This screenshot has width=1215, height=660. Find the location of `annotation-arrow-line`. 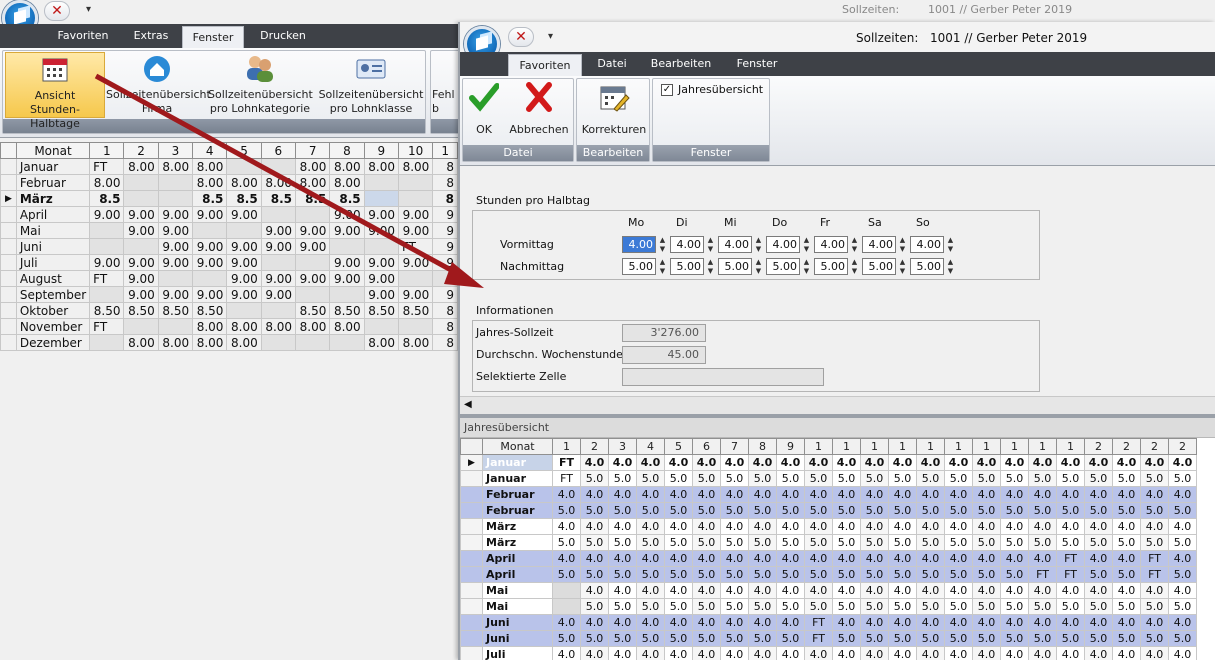

annotation-arrow-line is located at coordinates (279, 176).